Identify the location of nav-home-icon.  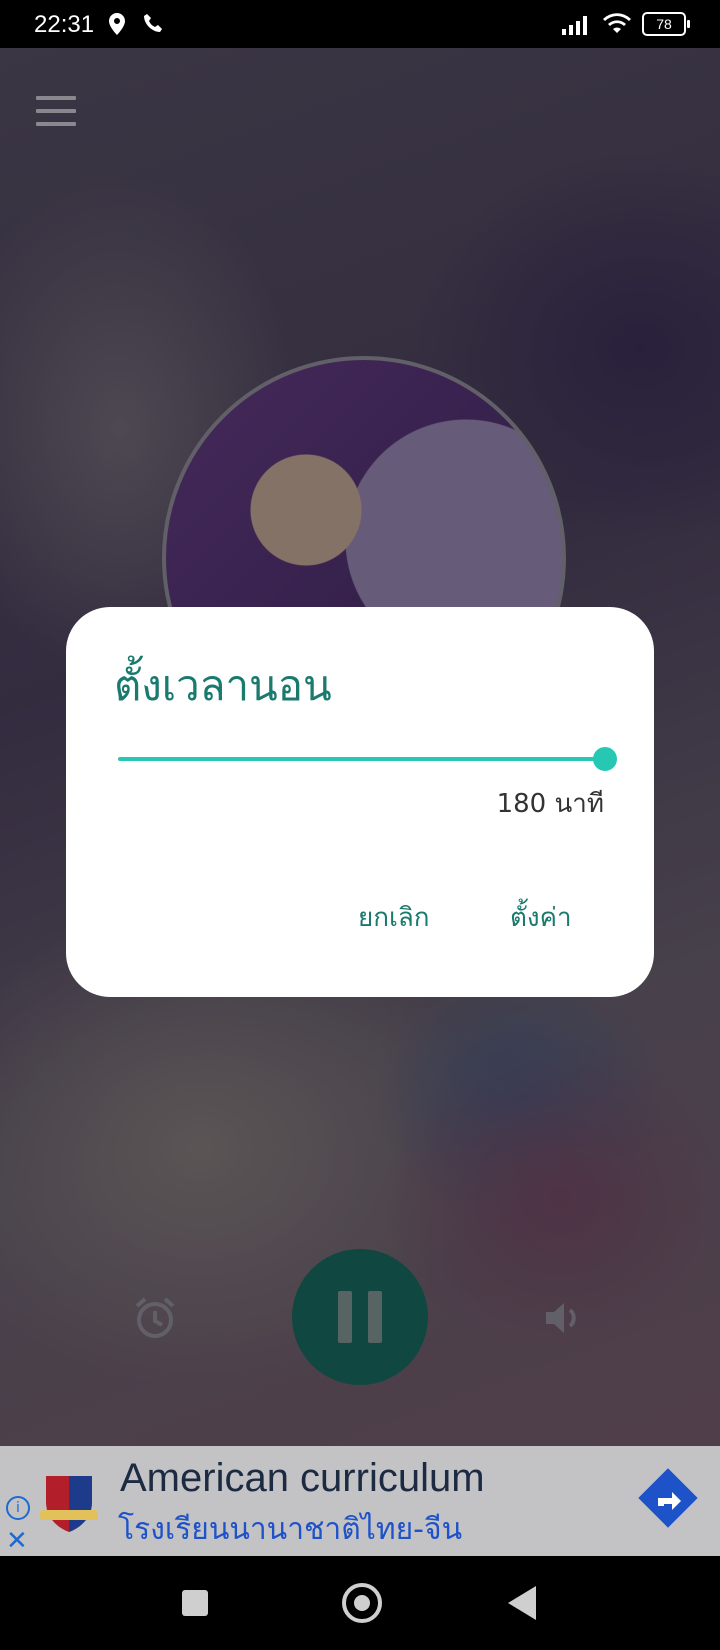
(362, 1603).